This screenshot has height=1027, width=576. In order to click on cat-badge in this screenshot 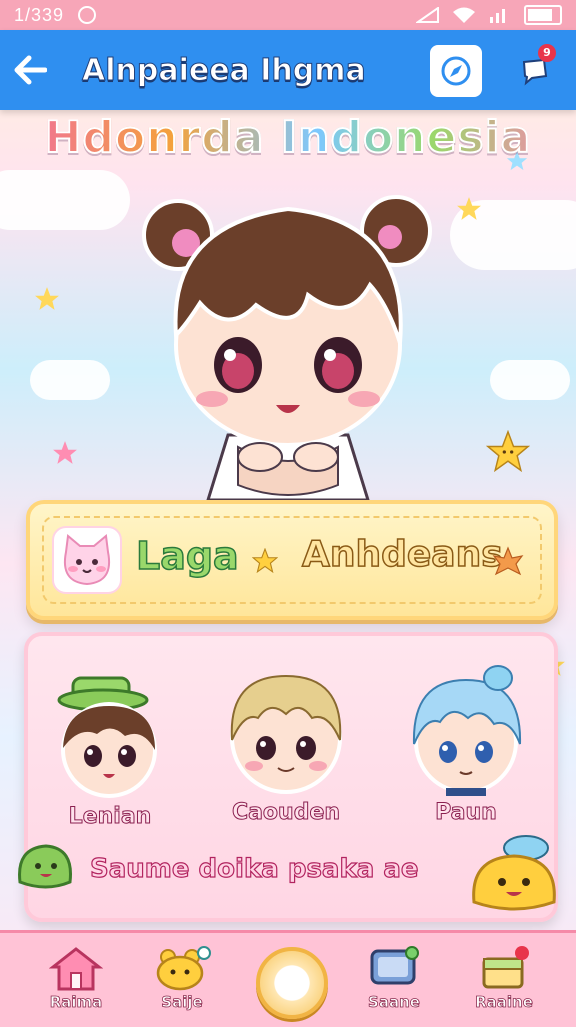, I will do `click(87, 560)`.